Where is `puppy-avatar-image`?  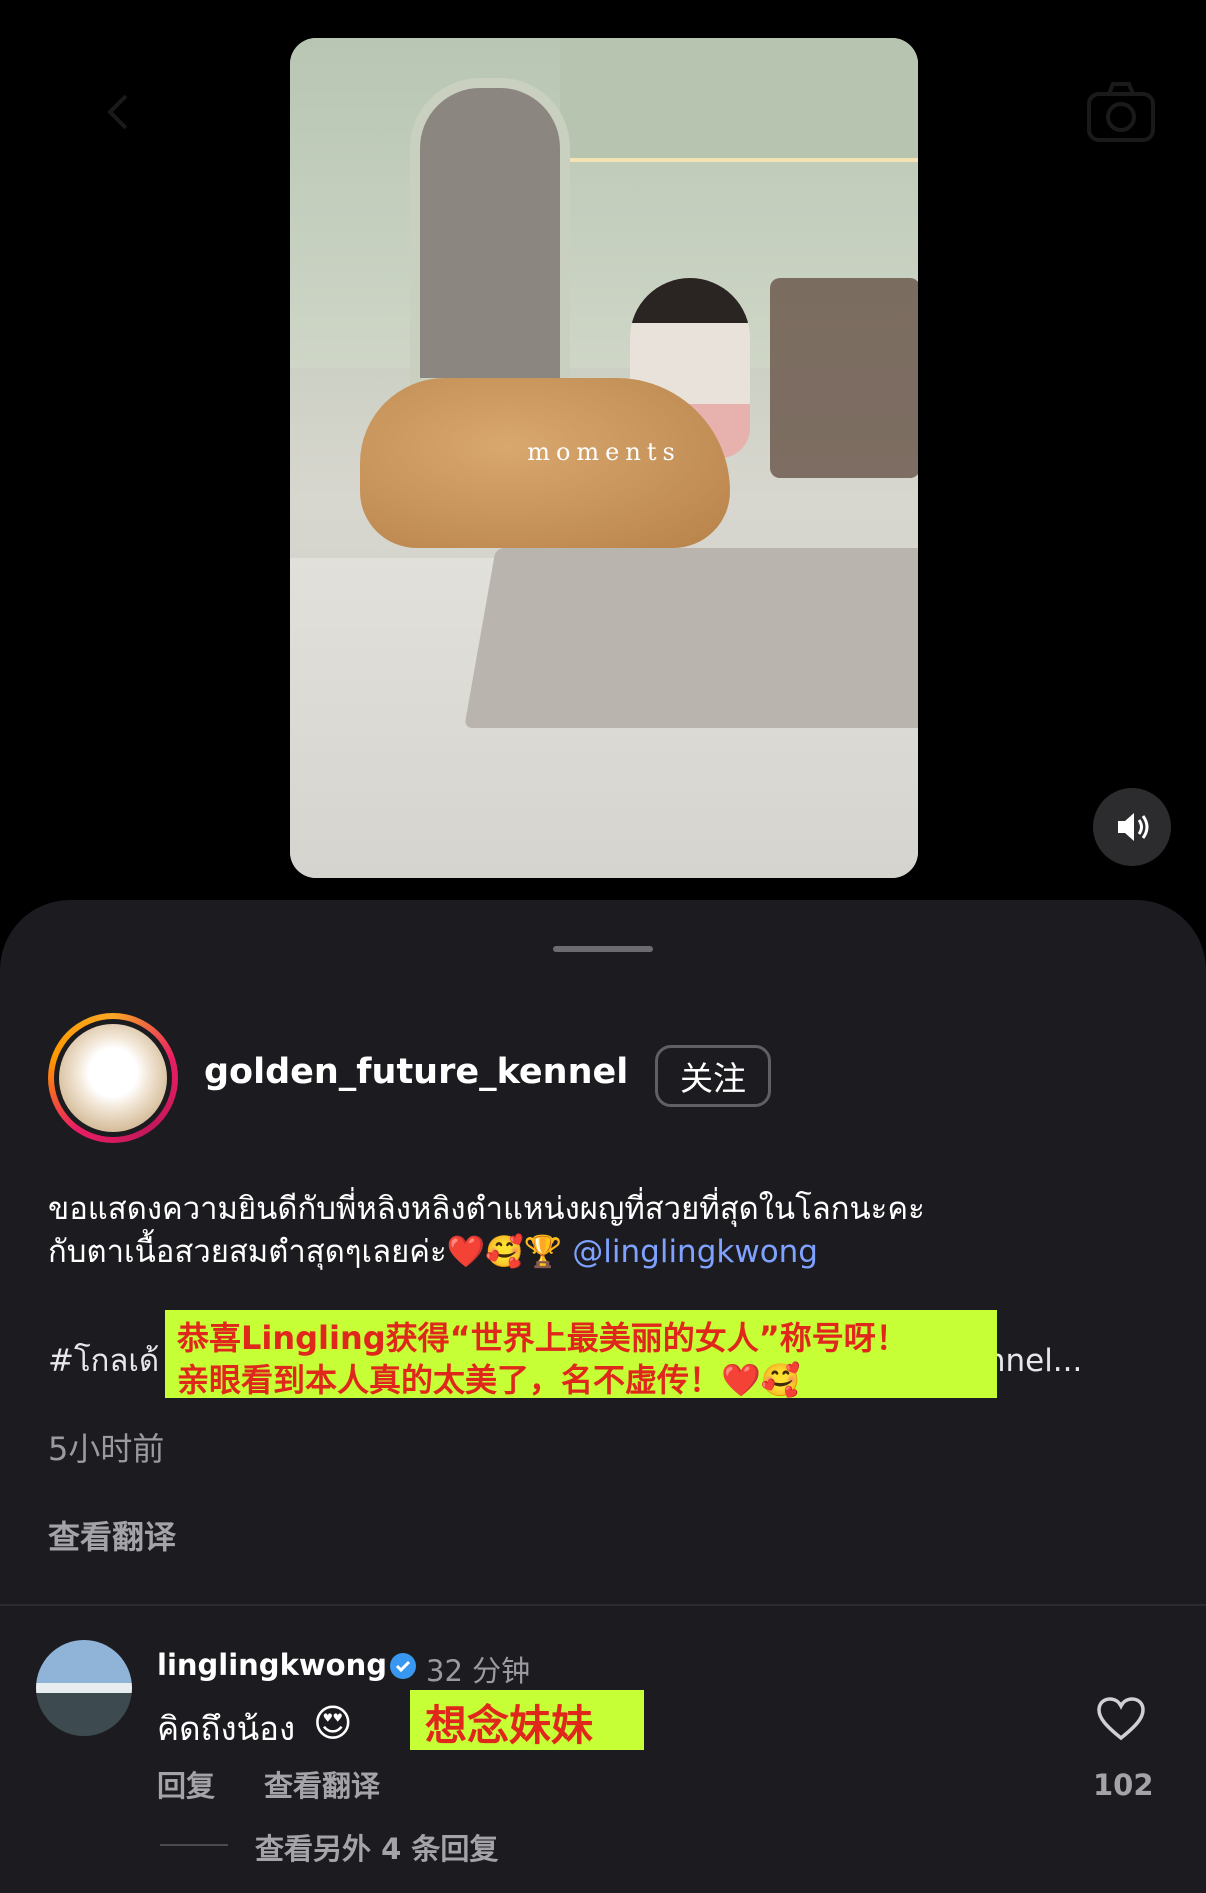 puppy-avatar-image is located at coordinates (113, 1078).